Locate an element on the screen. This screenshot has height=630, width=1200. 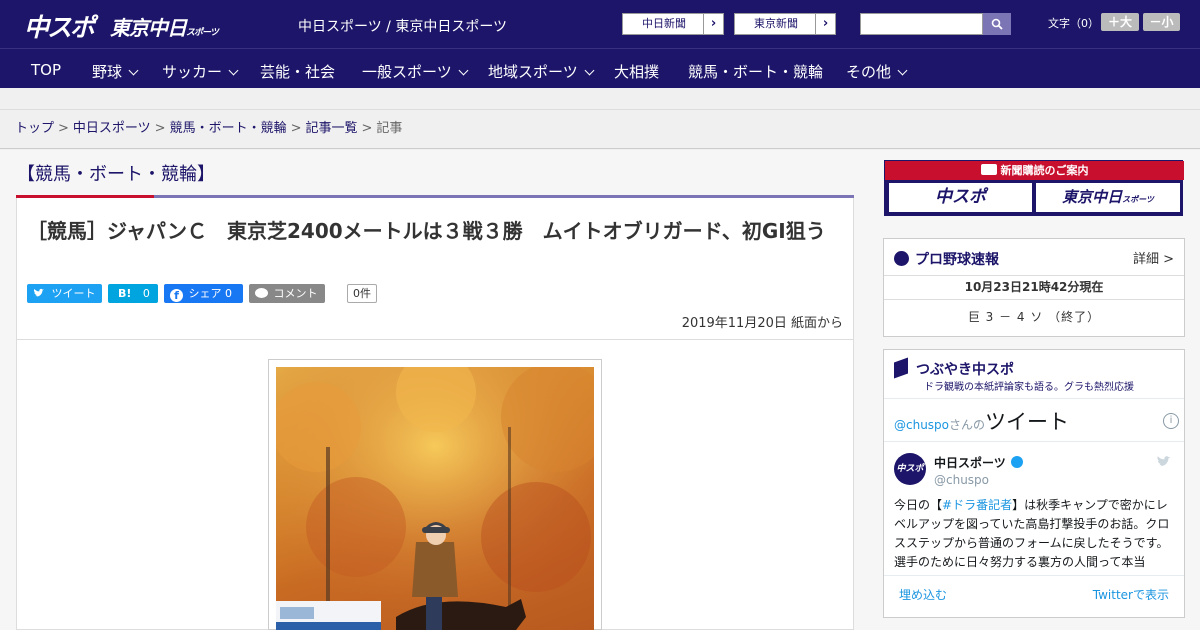
breadcrumb-current: 記事 is located at coordinates (389, 128).